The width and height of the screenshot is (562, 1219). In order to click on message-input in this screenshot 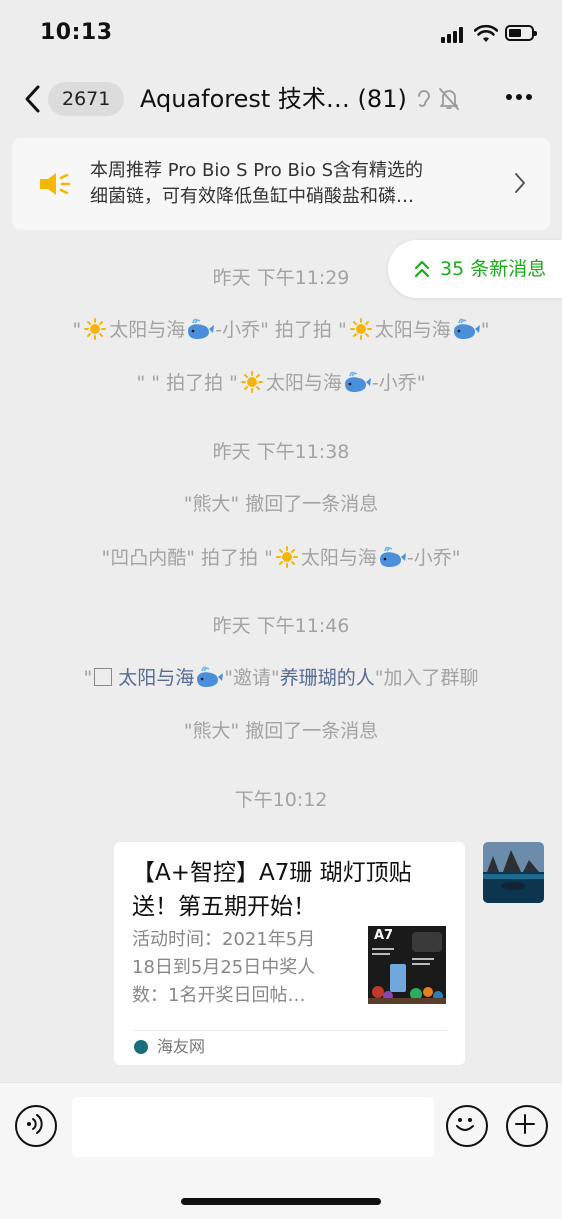, I will do `click(253, 1127)`.